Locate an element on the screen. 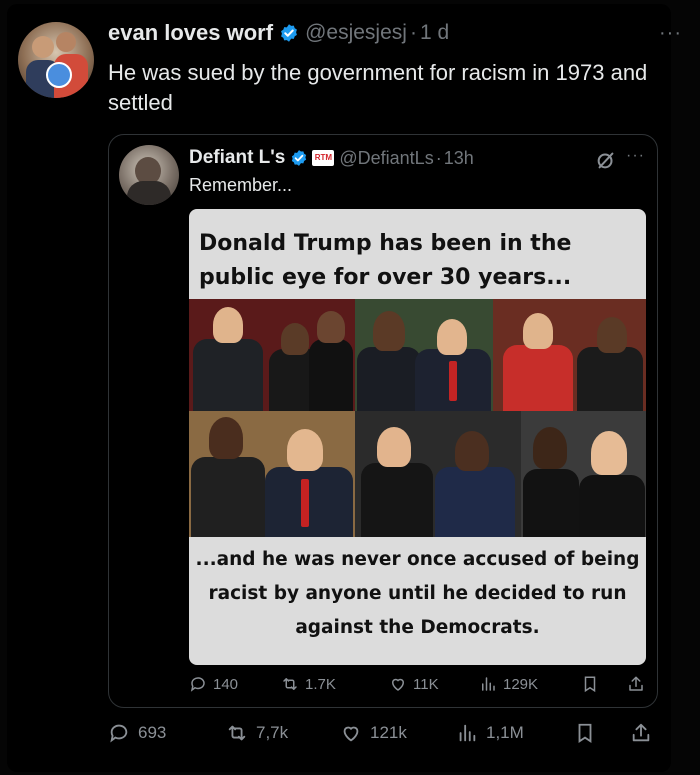 This screenshot has width=700, height=775. retweet-button: 7,7k is located at coordinates (257, 733).